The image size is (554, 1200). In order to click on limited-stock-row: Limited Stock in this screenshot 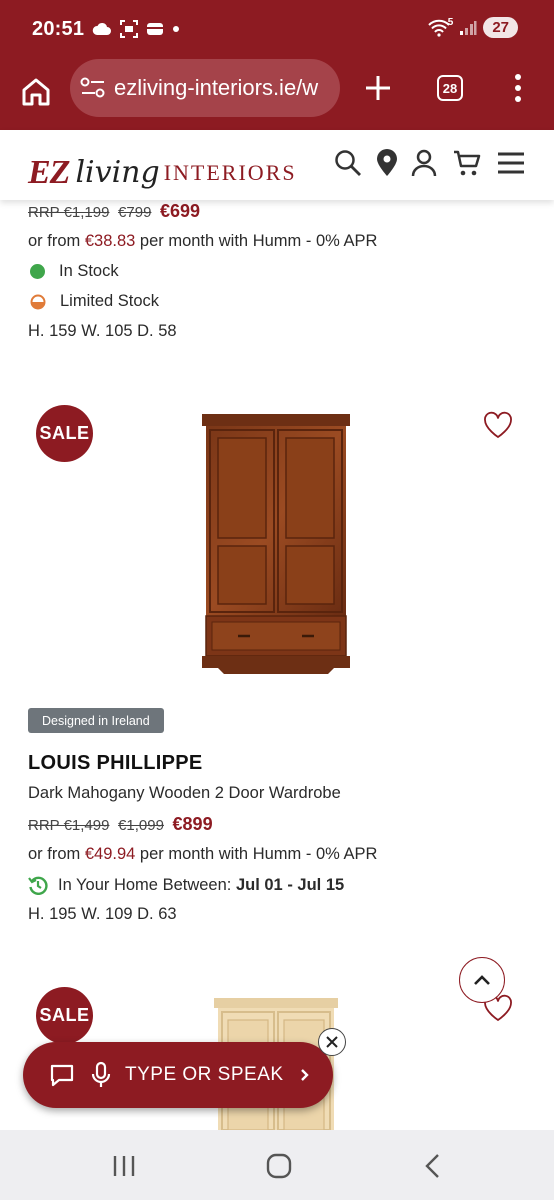, I will do `click(94, 301)`.